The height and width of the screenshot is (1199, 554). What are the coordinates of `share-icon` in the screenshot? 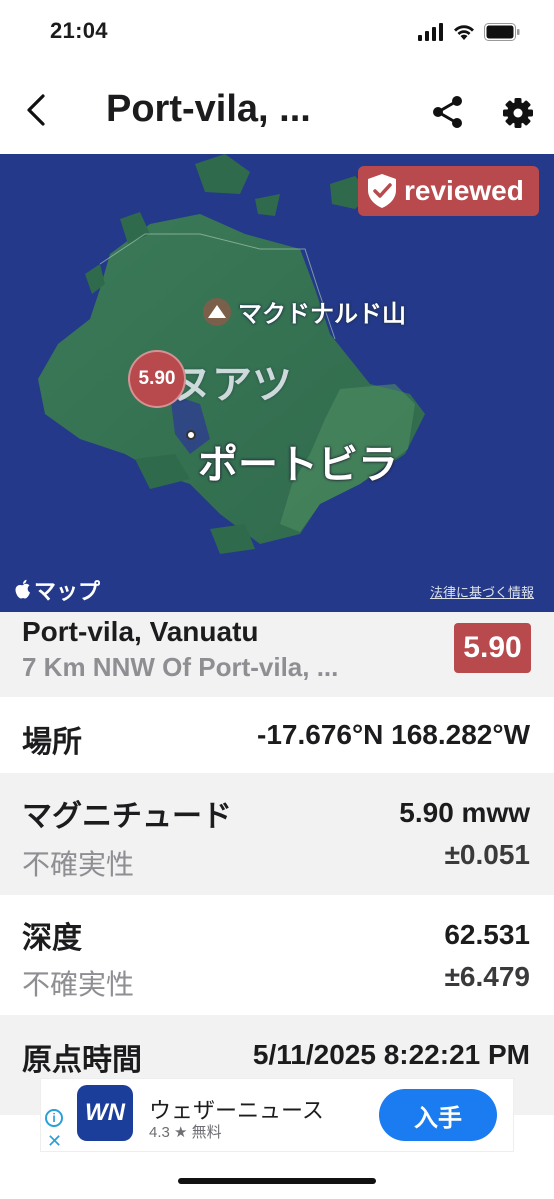 It's located at (447, 112).